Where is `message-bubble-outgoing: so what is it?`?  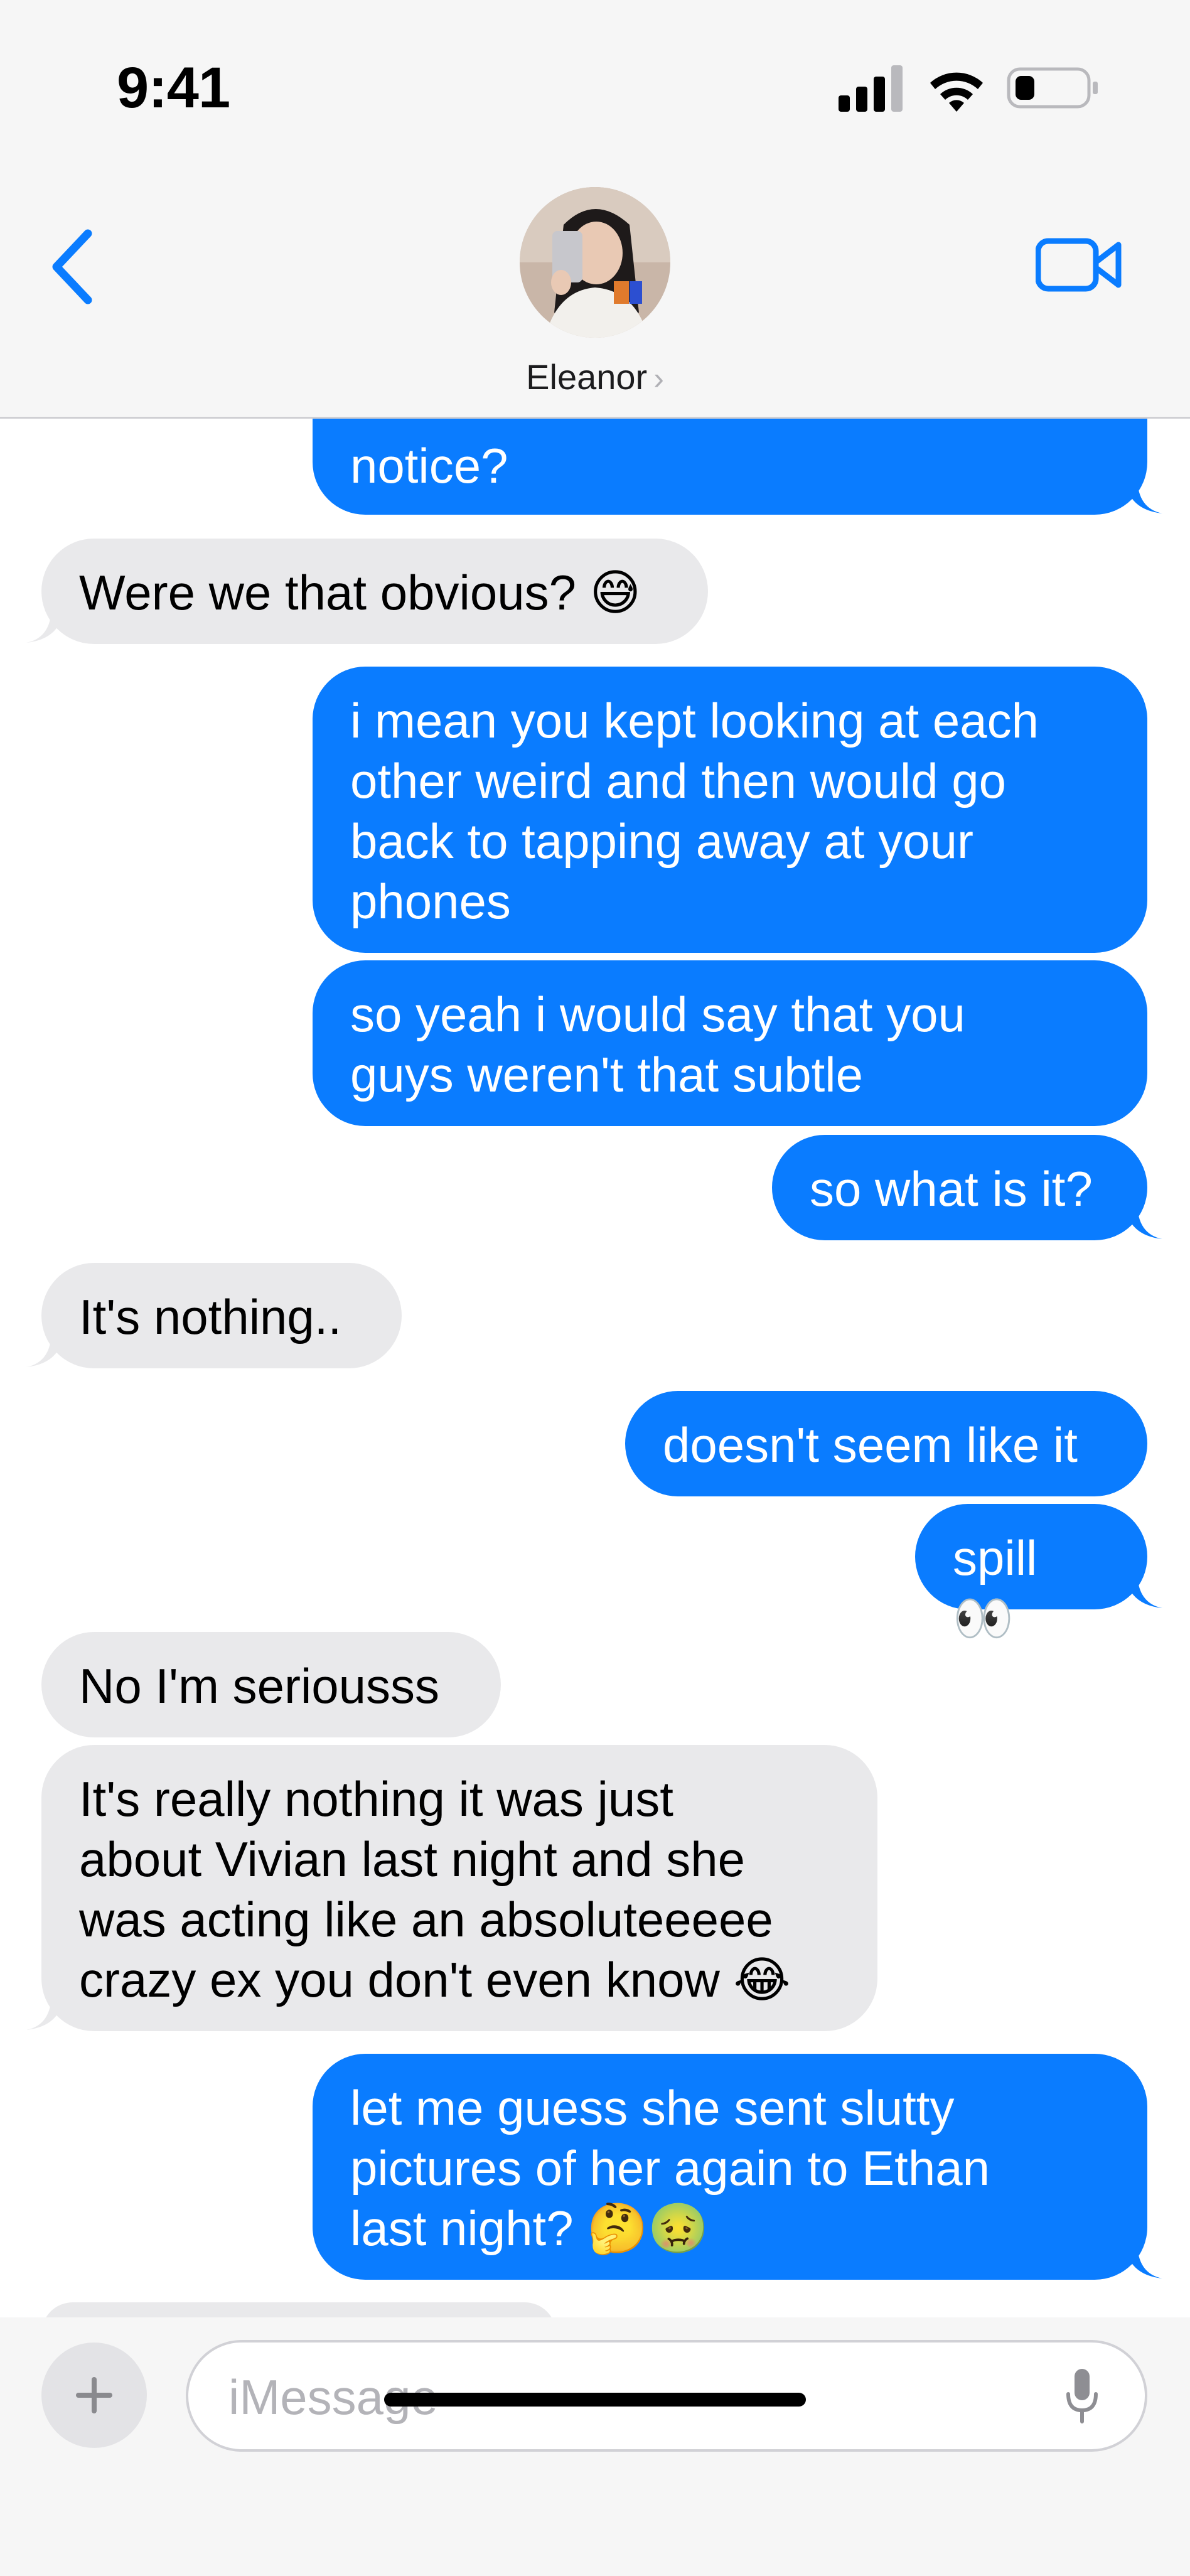
message-bubble-outgoing: so what is it? is located at coordinates (967, 1187).